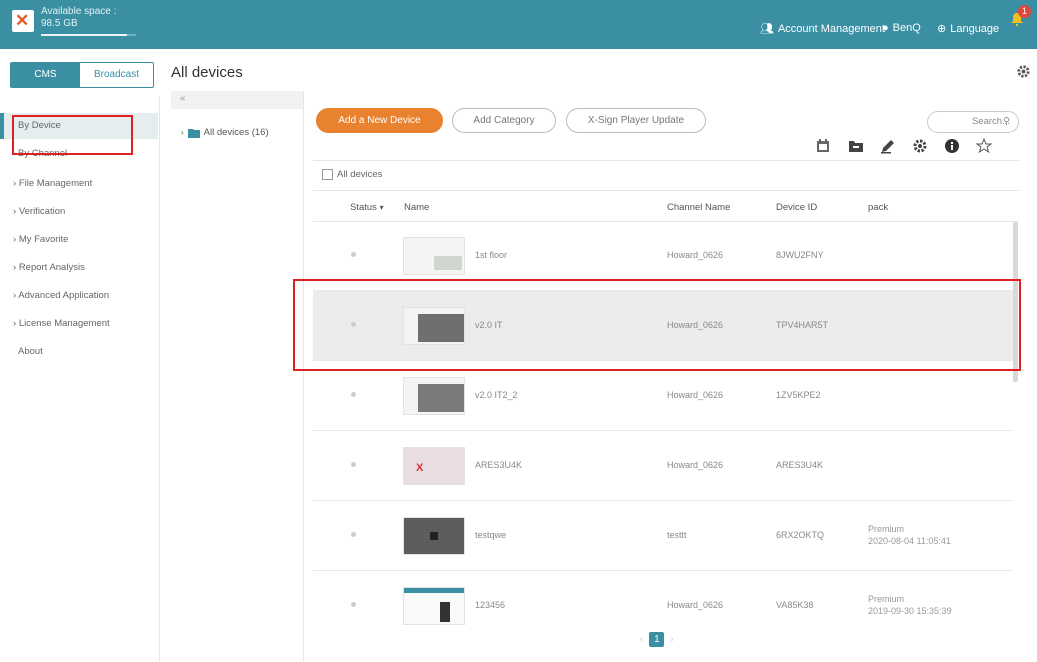 This screenshot has width=1037, height=662. What do you see at coordinates (800, 255) in the screenshot?
I see `device-id: 8JWU2FNY` at bounding box center [800, 255].